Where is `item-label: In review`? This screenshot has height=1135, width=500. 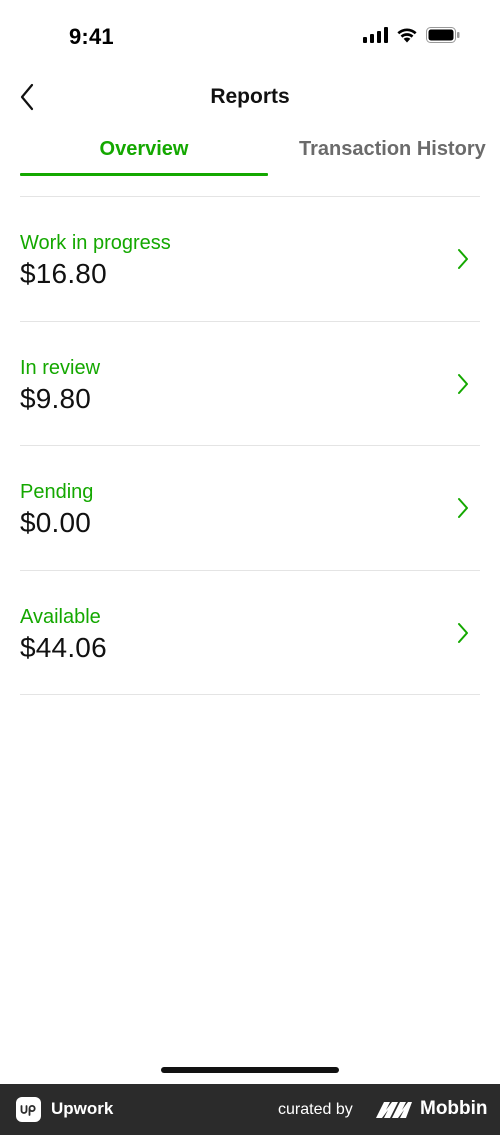
item-label: In review is located at coordinates (60, 367).